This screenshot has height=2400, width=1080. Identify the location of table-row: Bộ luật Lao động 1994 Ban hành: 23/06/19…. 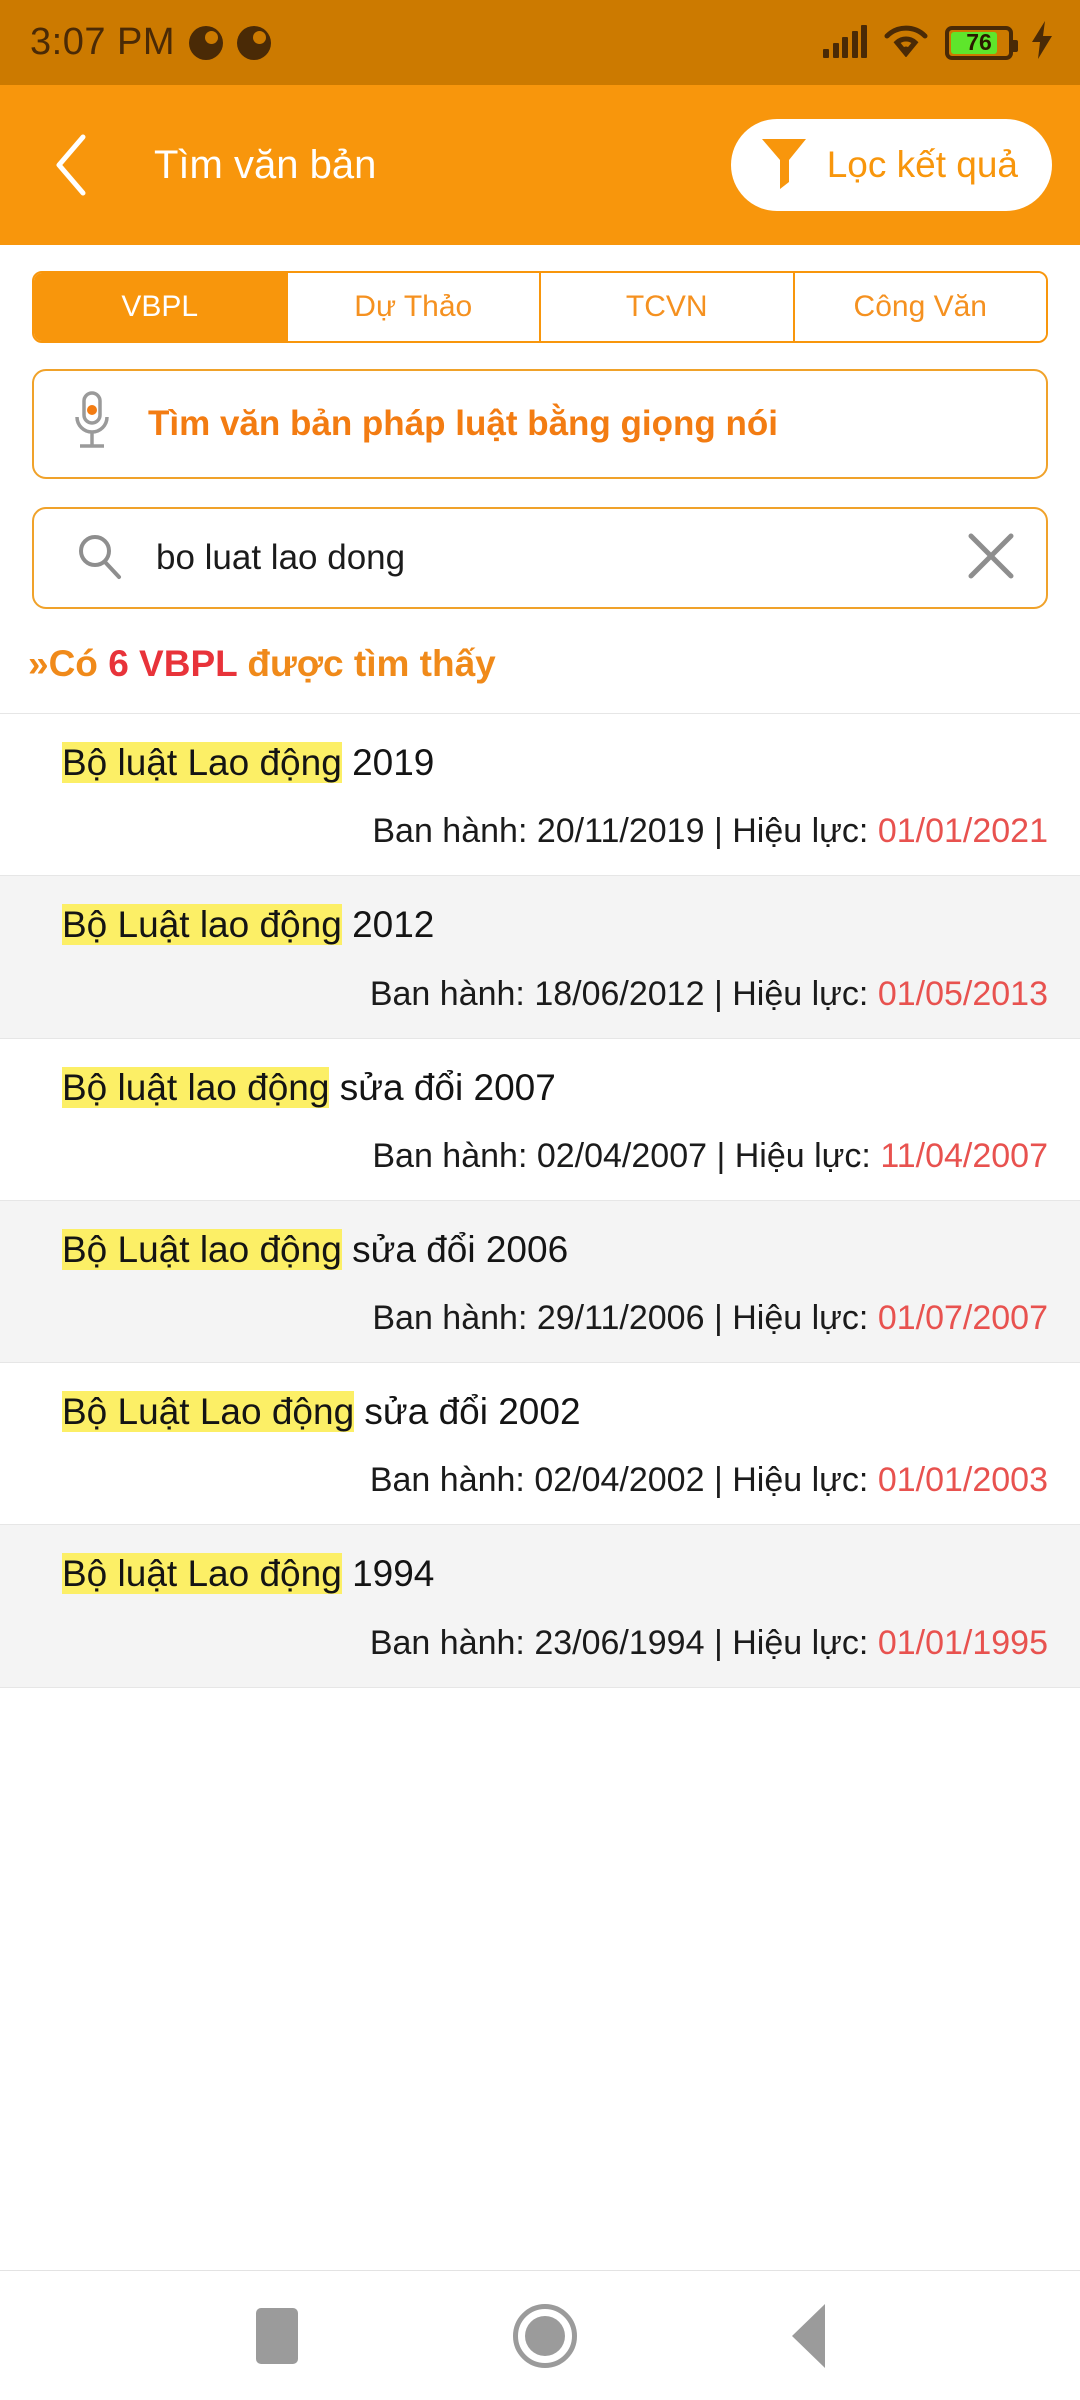
(540, 1605).